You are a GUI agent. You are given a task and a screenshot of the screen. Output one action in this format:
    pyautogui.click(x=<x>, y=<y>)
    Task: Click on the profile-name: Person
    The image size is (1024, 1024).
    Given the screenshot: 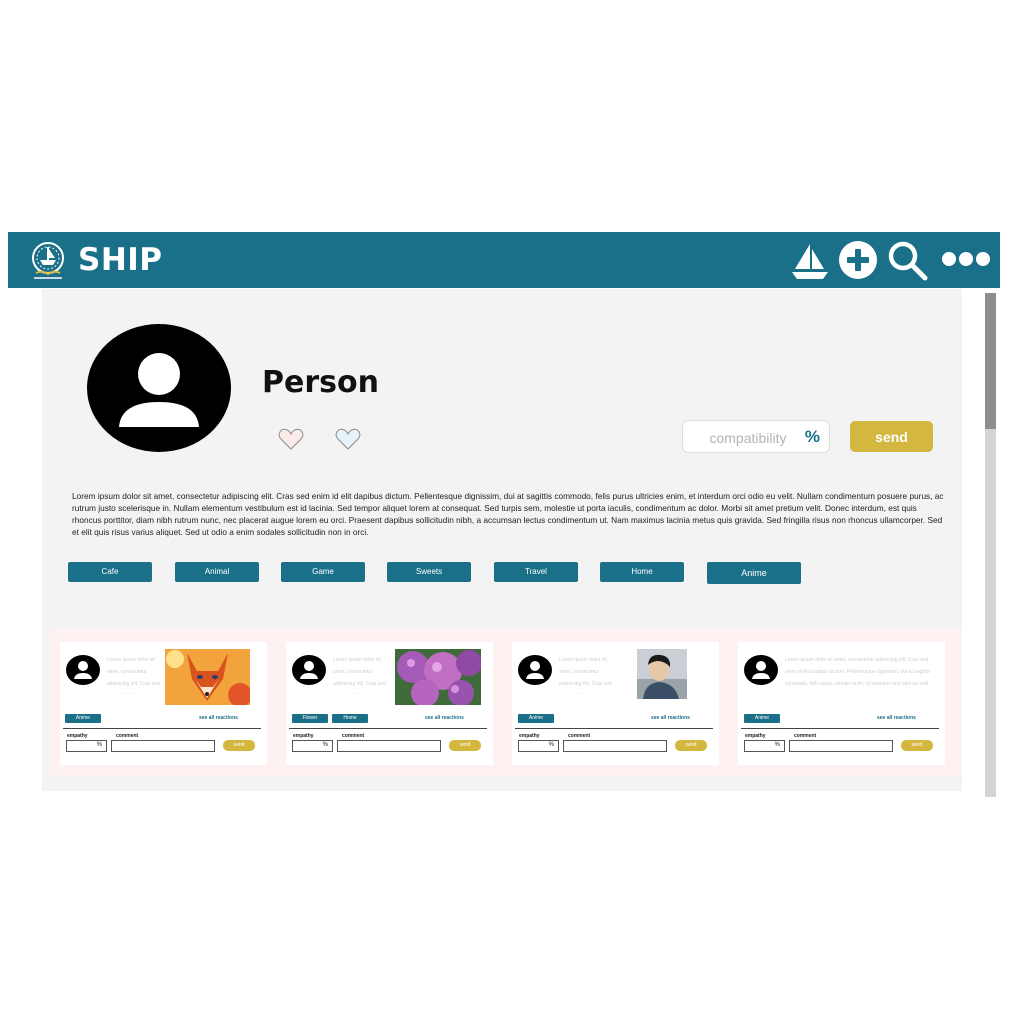 What is the action you would take?
    pyautogui.click(x=320, y=382)
    